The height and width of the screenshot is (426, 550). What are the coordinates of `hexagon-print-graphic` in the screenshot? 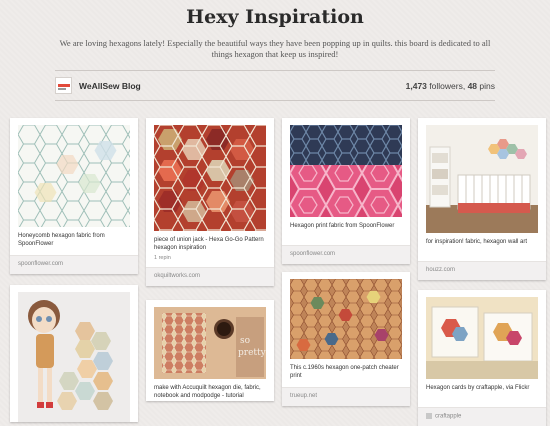 It's located at (346, 171).